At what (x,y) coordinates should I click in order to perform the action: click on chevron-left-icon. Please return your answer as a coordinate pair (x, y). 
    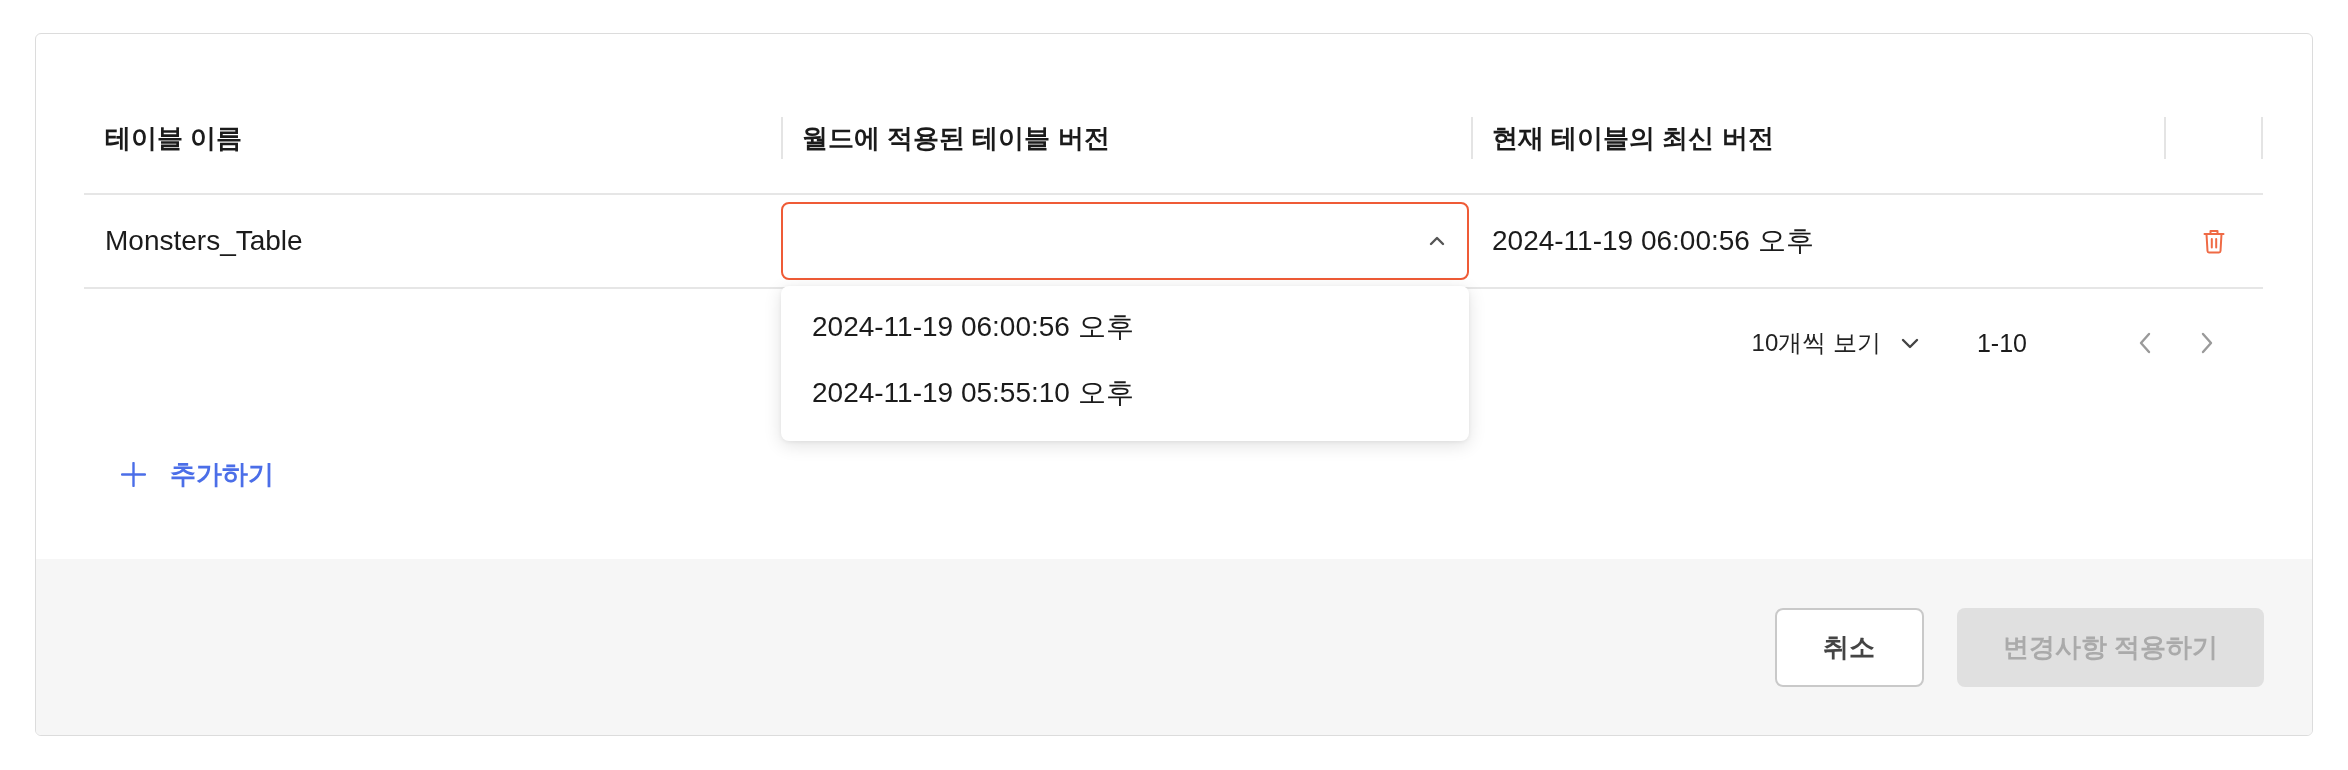
    Looking at the image, I should click on (2145, 343).